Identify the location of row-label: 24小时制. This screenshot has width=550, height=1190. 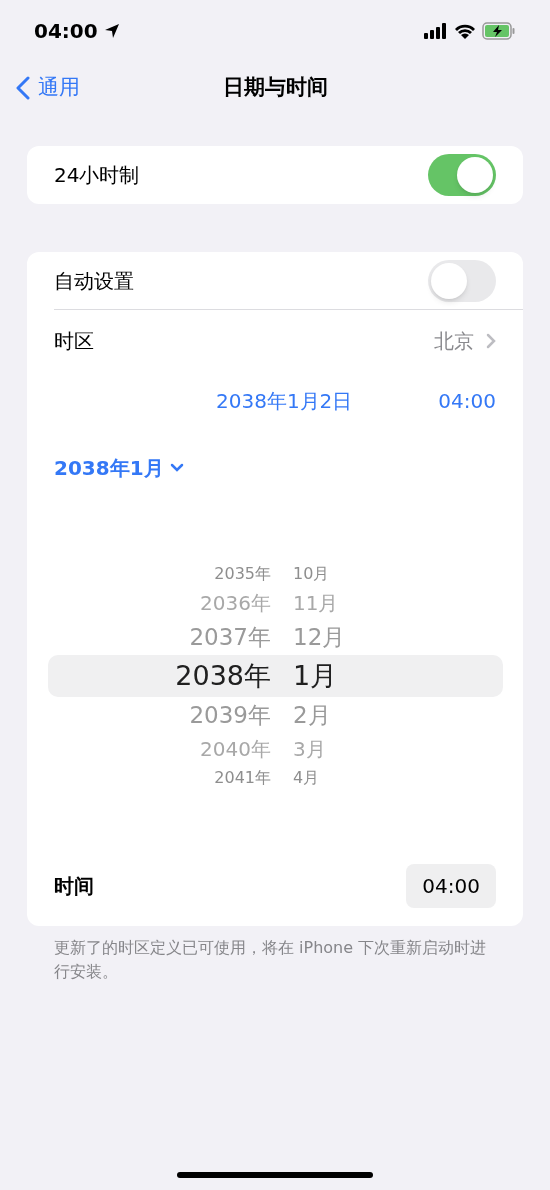
(97, 175).